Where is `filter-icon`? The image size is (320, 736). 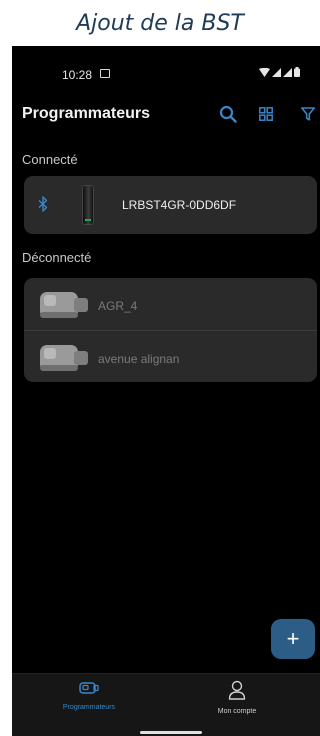
filter-icon is located at coordinates (308, 114).